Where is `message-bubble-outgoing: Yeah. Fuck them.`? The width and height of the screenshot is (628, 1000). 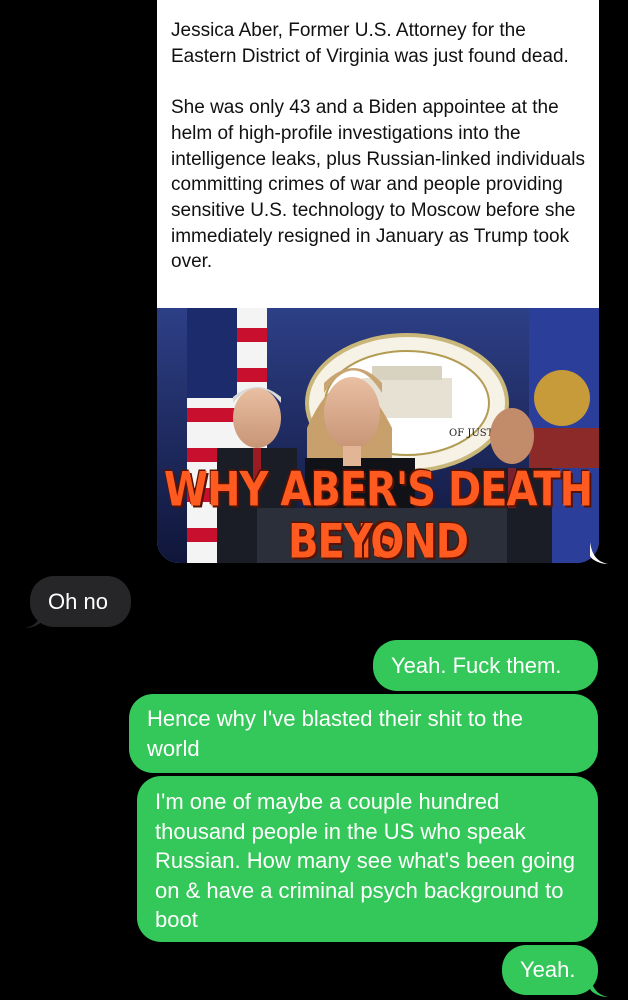 message-bubble-outgoing: Yeah. Fuck them. is located at coordinates (485, 665).